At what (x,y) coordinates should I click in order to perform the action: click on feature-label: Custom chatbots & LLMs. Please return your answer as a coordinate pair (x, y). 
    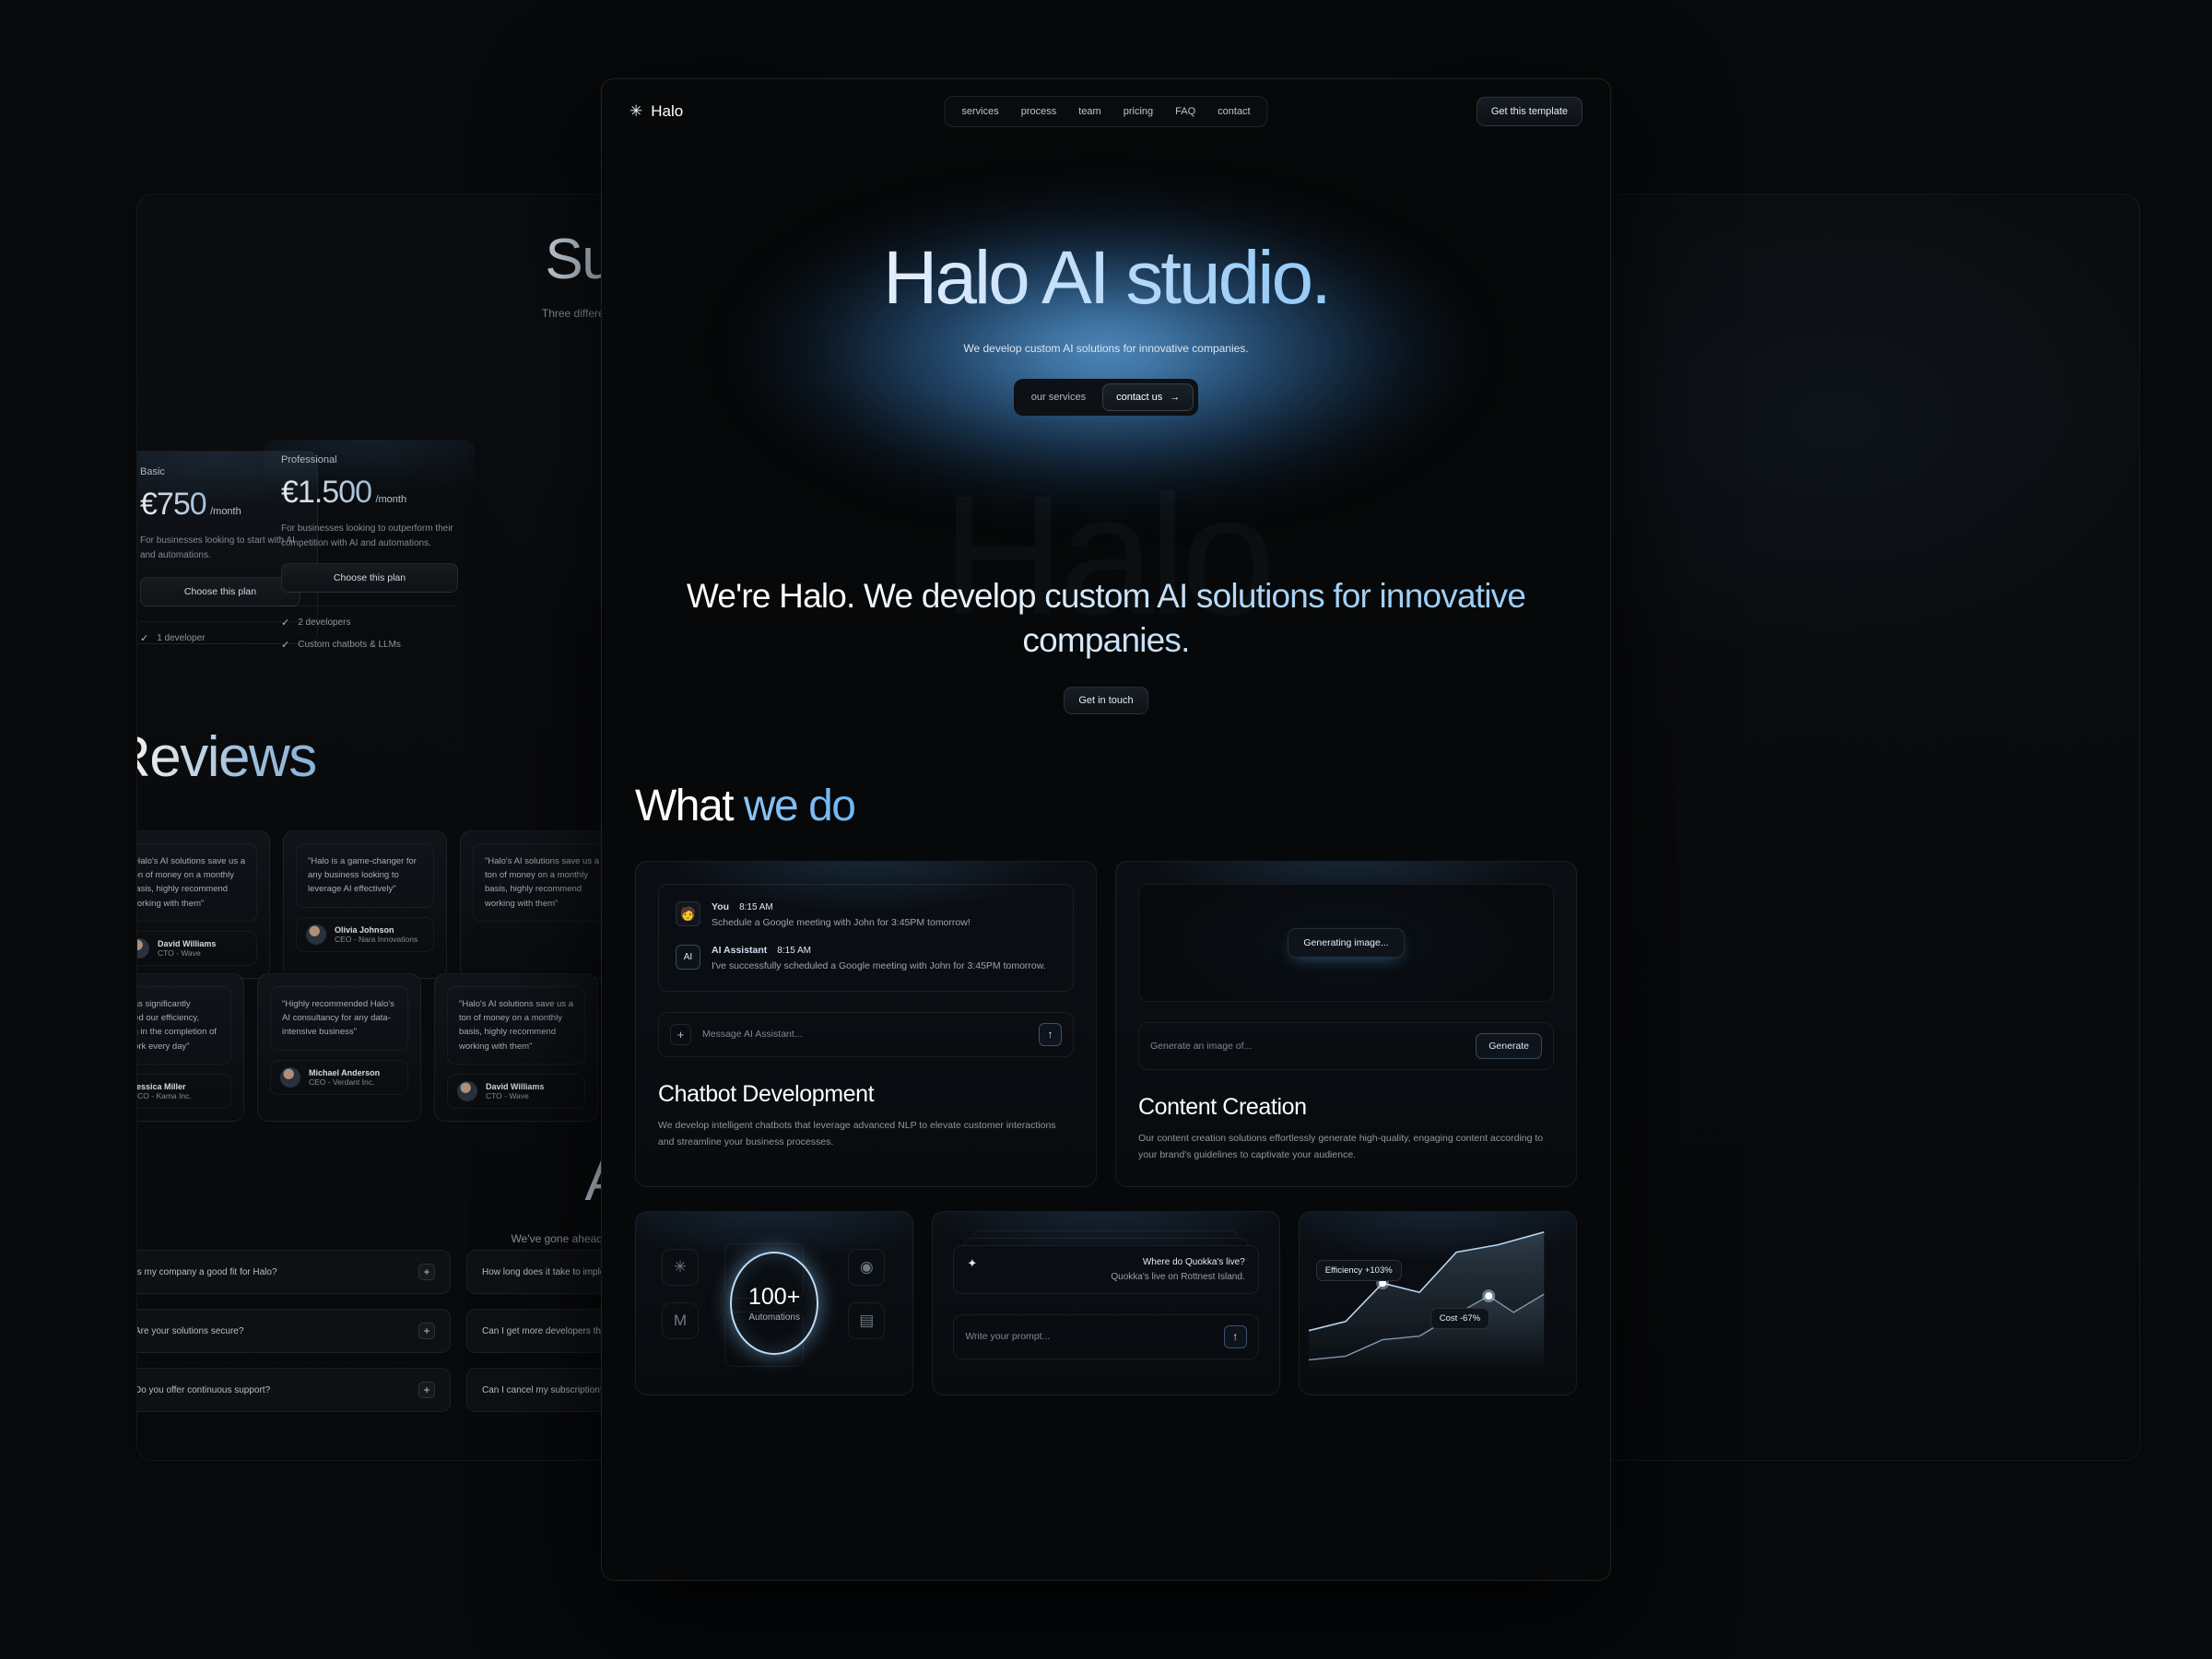
    Looking at the image, I should click on (349, 644).